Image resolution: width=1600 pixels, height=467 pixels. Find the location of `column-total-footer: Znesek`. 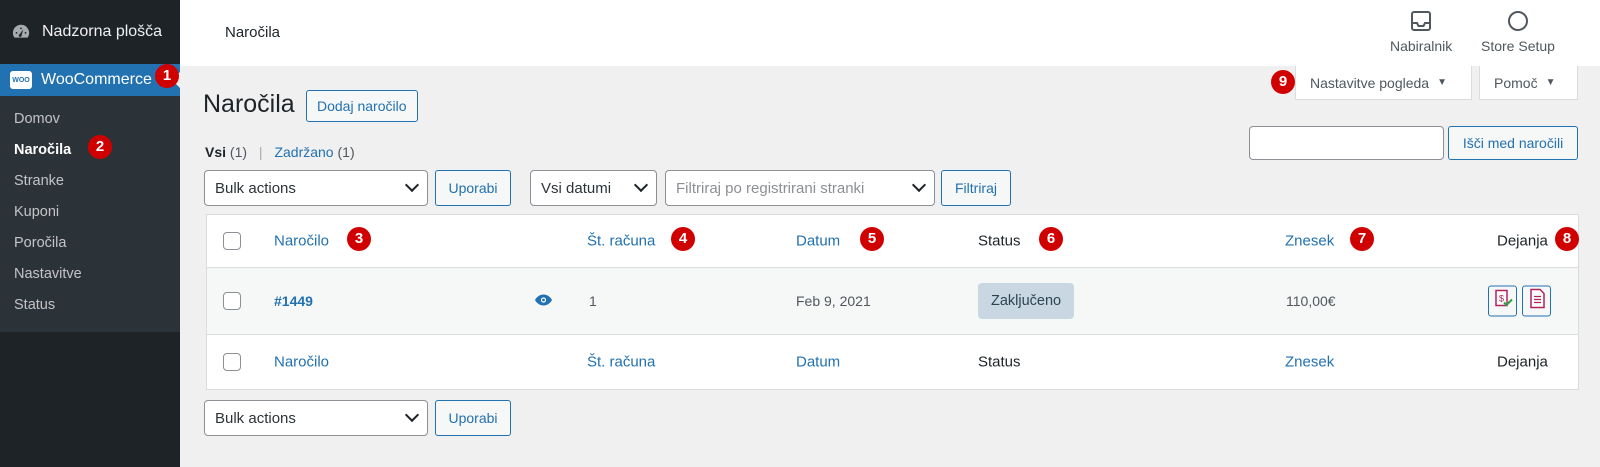

column-total-footer: Znesek is located at coordinates (1309, 362).